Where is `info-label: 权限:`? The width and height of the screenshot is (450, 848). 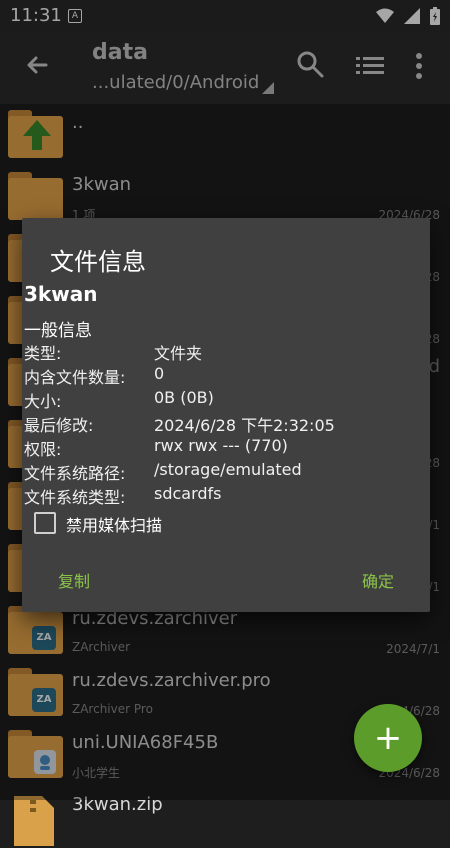 info-label: 权限: is located at coordinates (43, 449).